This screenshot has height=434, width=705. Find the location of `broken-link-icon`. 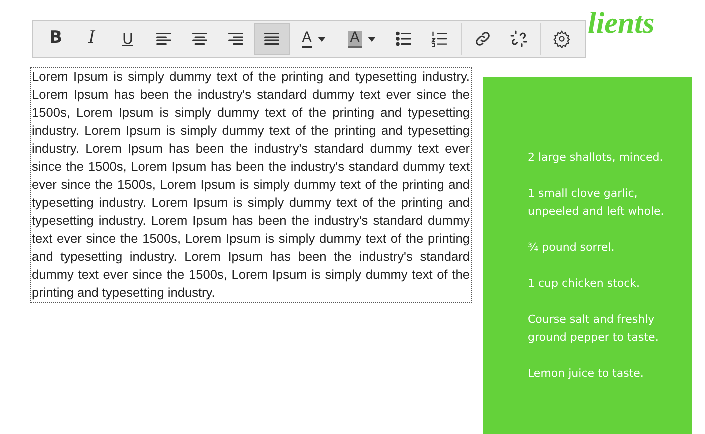

broken-link-icon is located at coordinates (519, 39).